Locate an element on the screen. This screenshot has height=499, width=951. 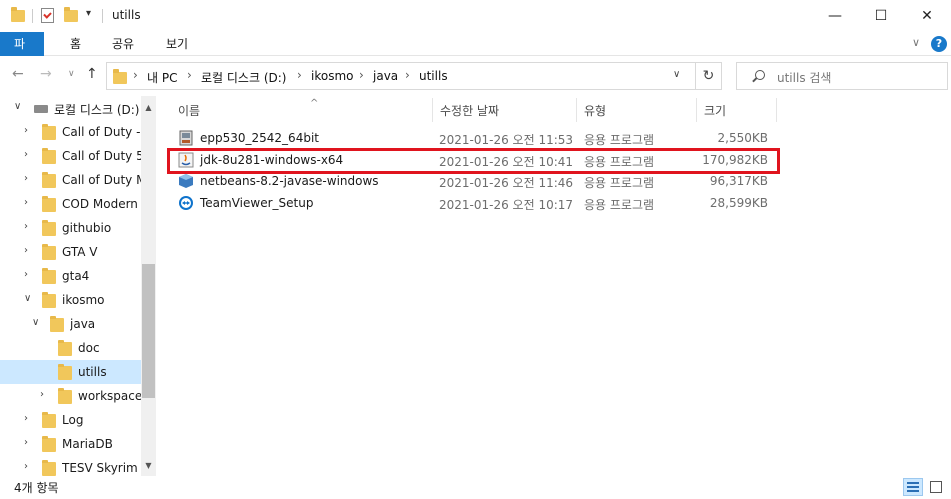
properties-icon is located at coordinates (47, 15).